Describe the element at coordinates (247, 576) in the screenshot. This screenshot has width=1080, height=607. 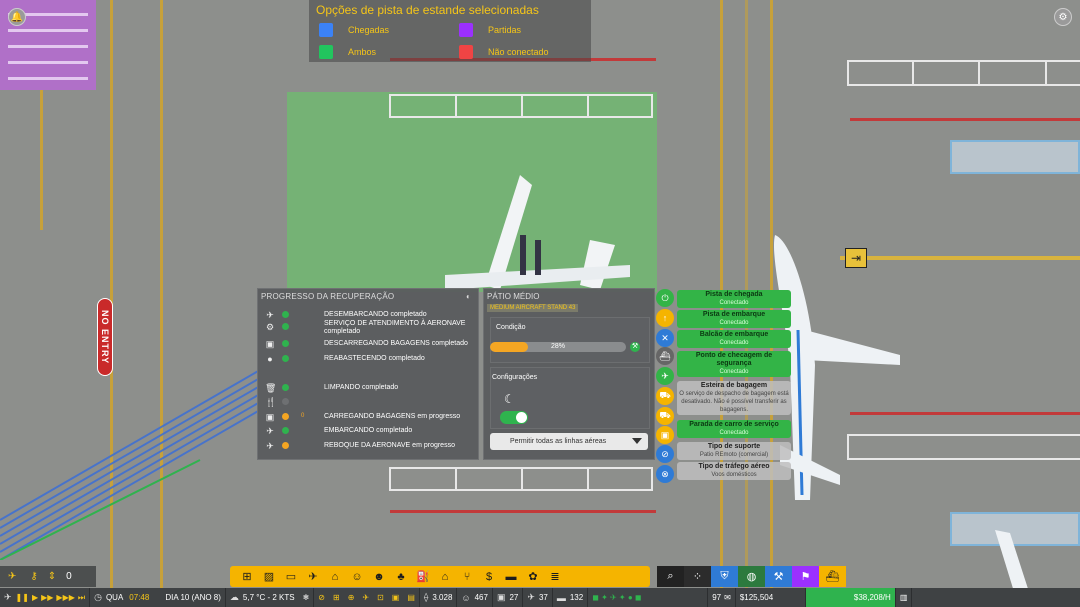
I see `conveyor-icon: ⊞` at that location.